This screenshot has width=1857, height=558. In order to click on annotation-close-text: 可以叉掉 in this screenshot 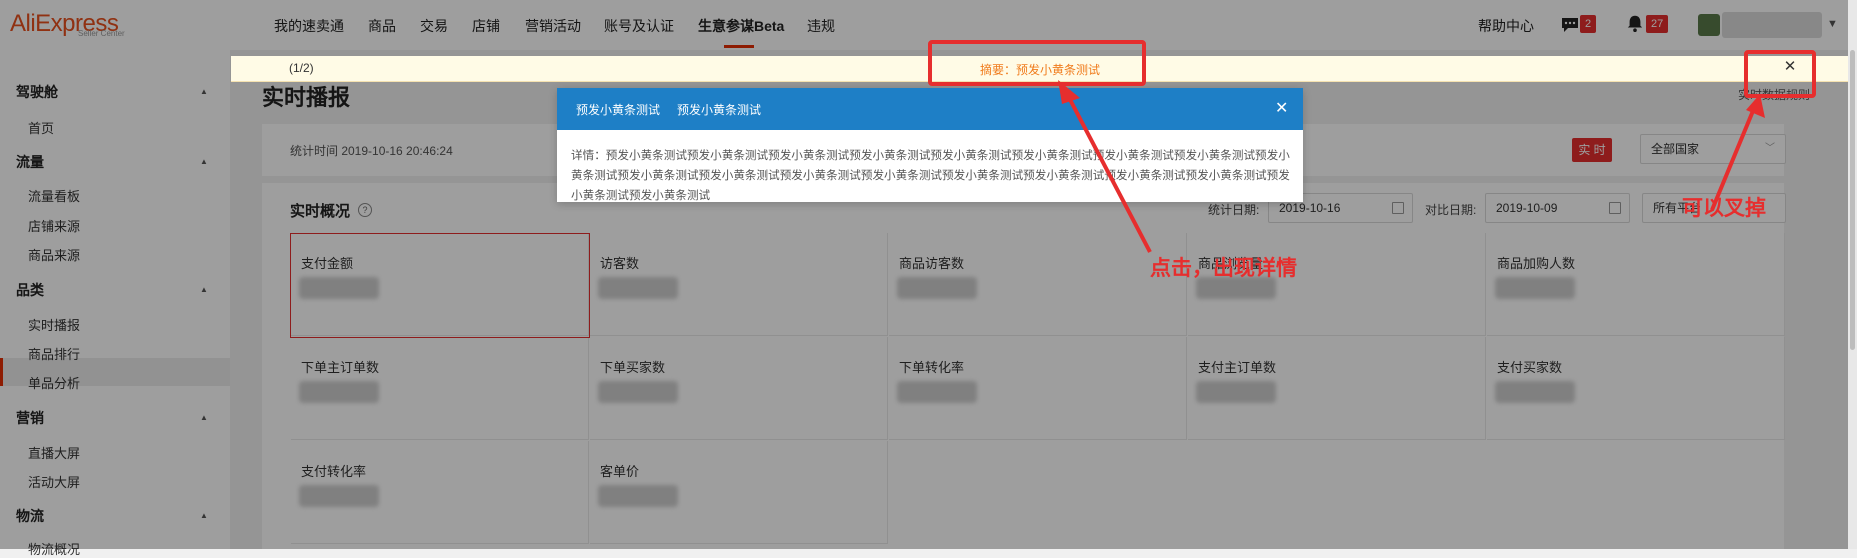, I will do `click(1724, 208)`.